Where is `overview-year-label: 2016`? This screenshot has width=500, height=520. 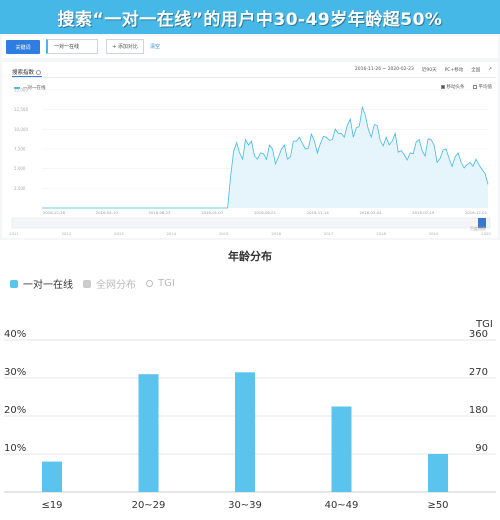 overview-year-label: 2016 is located at coordinates (276, 233).